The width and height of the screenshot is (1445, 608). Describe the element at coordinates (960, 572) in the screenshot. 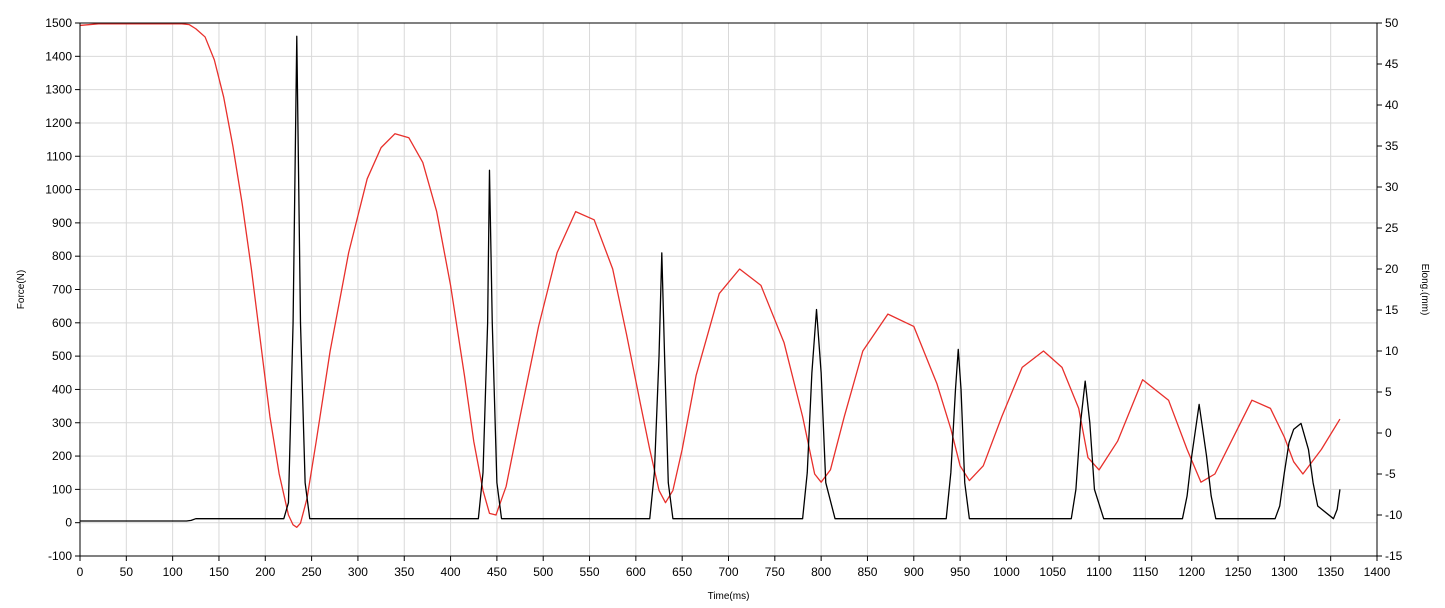

I see `x-tick-label: 950` at that location.